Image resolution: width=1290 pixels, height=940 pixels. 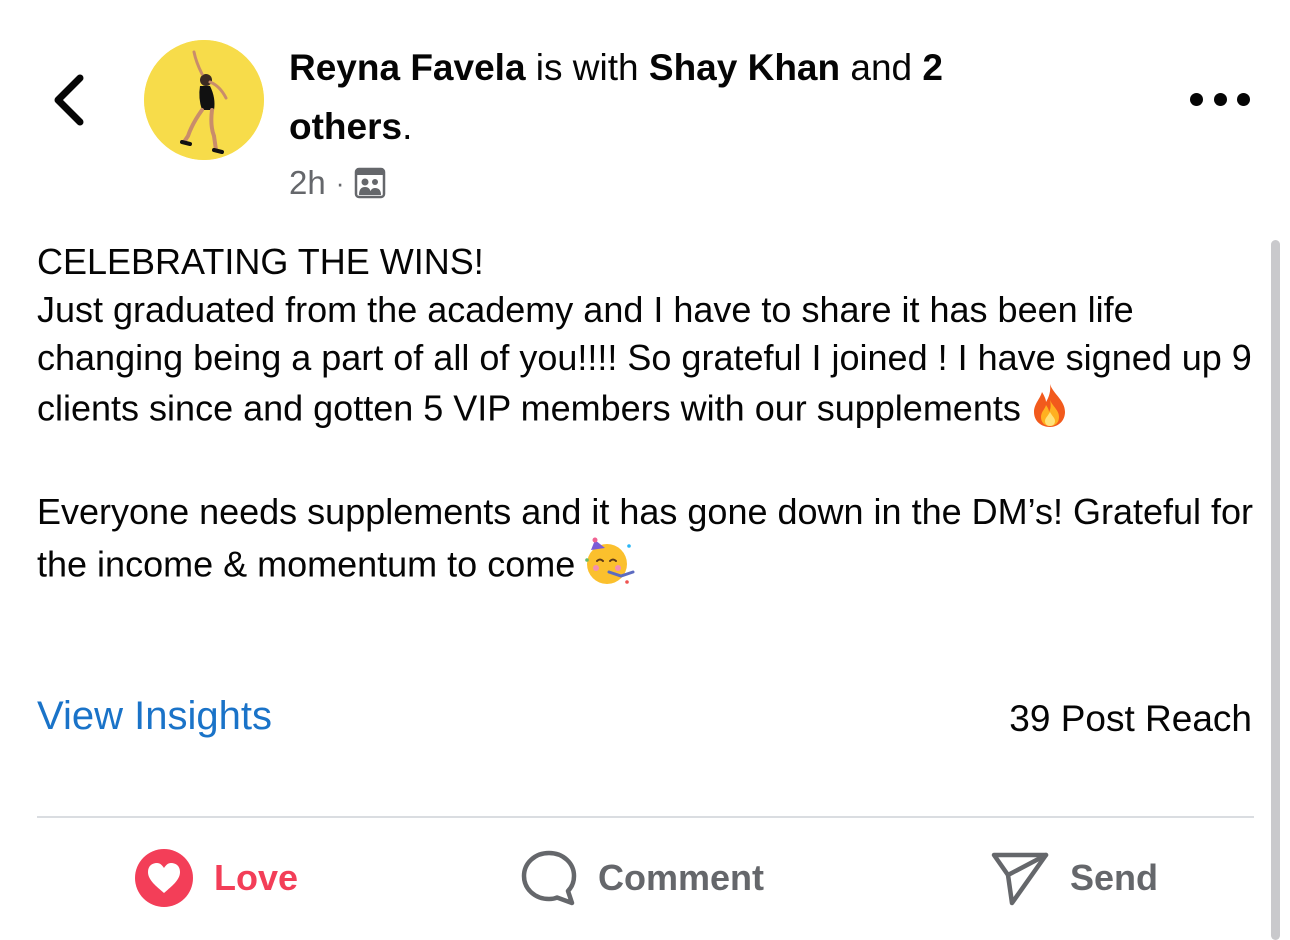 I want to click on send-button: Send, so click(x=1074, y=878).